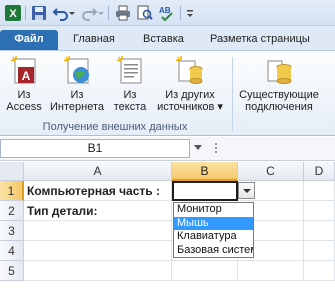 The height and width of the screenshot is (290, 335). I want to click on tab-insert: Вставка, so click(163, 40).